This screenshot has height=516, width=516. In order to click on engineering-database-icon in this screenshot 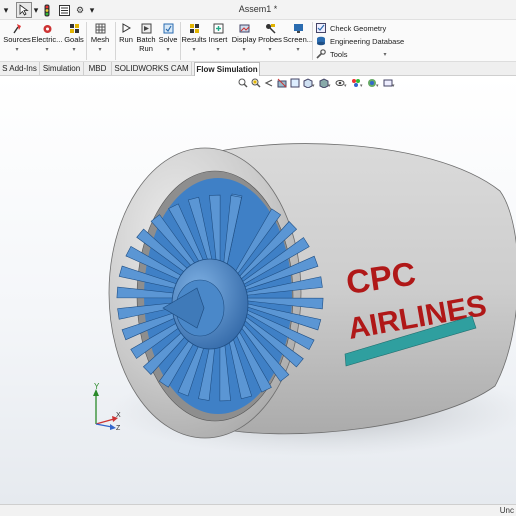, I will do `click(321, 41)`.